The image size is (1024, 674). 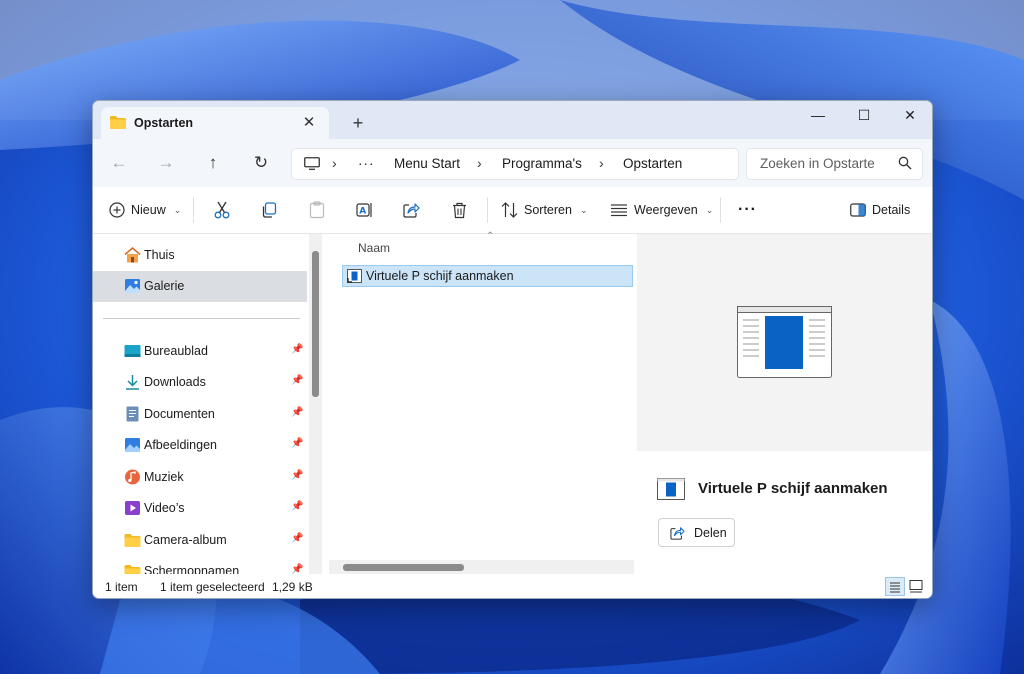 I want to click on tab-opstarten: Opstarten ✕, so click(x=215, y=123).